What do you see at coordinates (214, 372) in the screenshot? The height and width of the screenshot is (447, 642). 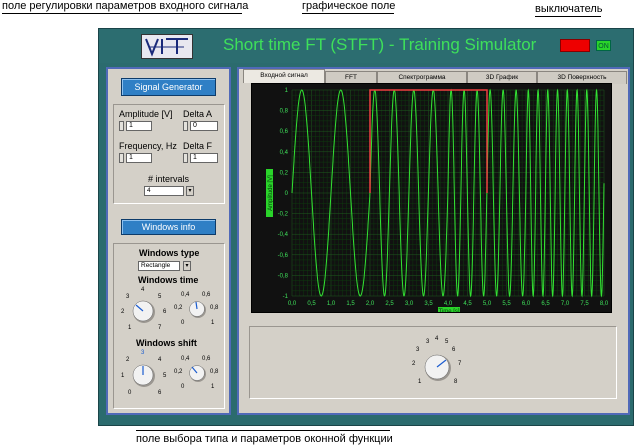 I see `svg-text: 0,8` at bounding box center [214, 372].